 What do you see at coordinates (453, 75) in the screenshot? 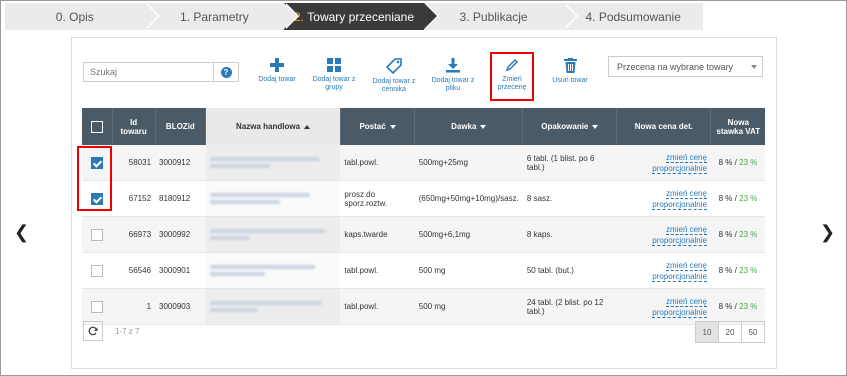
I see `add-from-file-button: Dodaj towar z pliku` at bounding box center [453, 75].